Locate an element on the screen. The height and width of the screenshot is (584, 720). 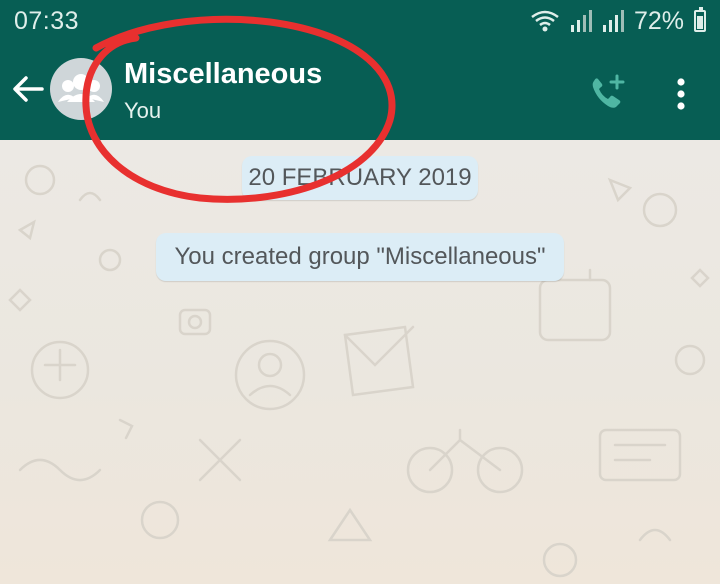
battery-icon is located at coordinates (700, 19).